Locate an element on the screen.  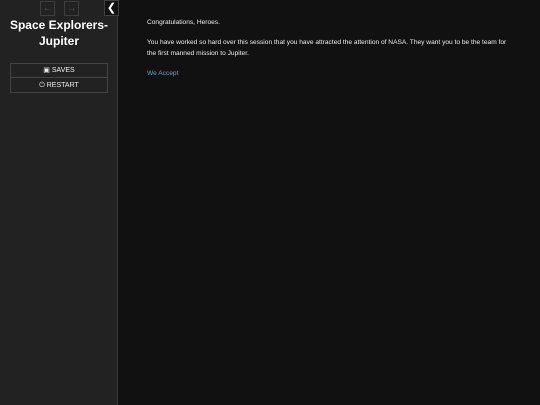
restart-label: RESTART is located at coordinates (62, 85).